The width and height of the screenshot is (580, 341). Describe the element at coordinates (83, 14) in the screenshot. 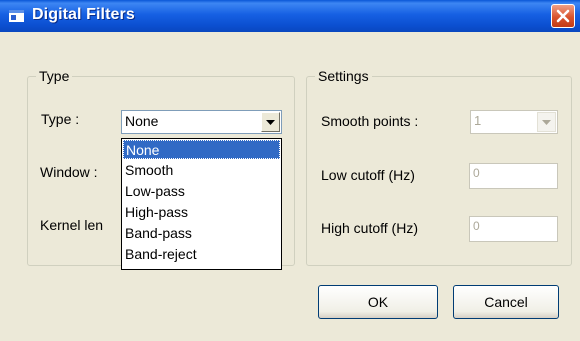

I see `window-title: Digital Filters` at that location.